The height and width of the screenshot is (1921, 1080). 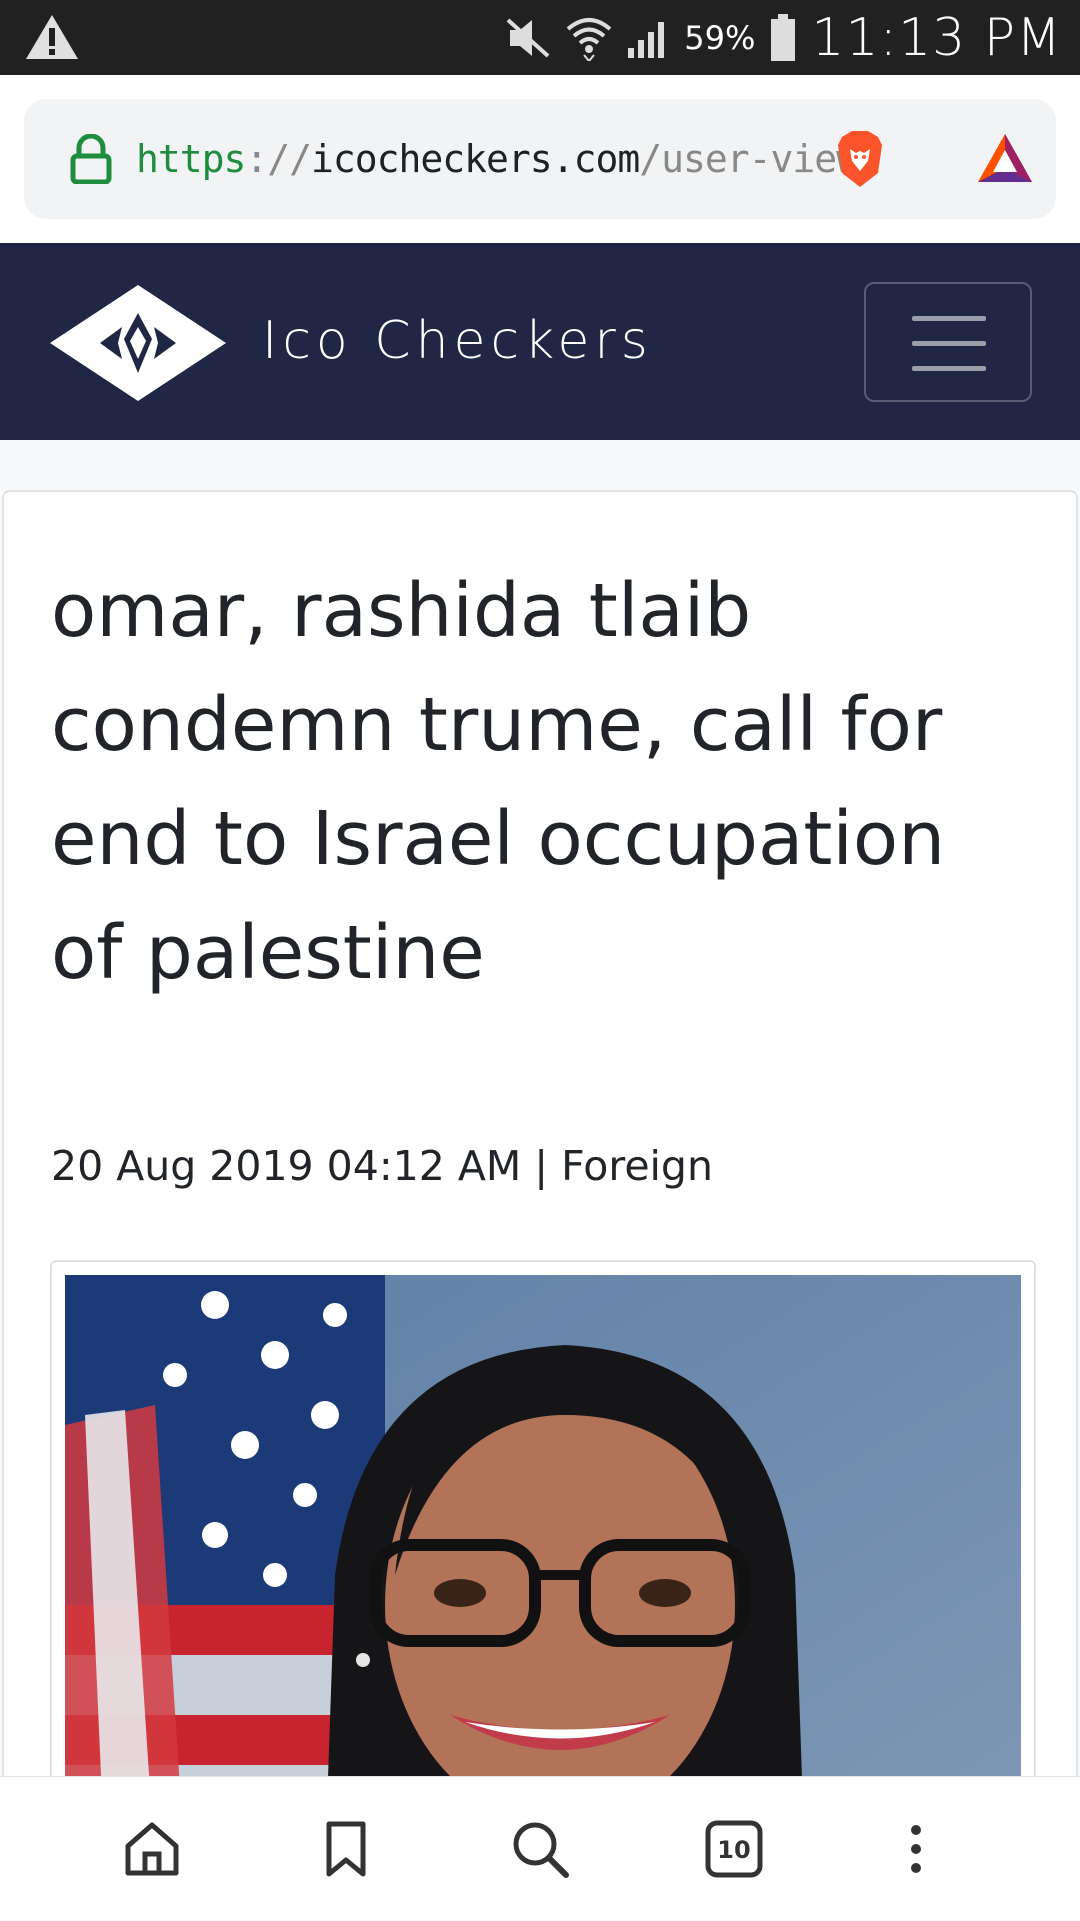 What do you see at coordinates (1005, 158) in the screenshot?
I see `bat-rewards-icon` at bounding box center [1005, 158].